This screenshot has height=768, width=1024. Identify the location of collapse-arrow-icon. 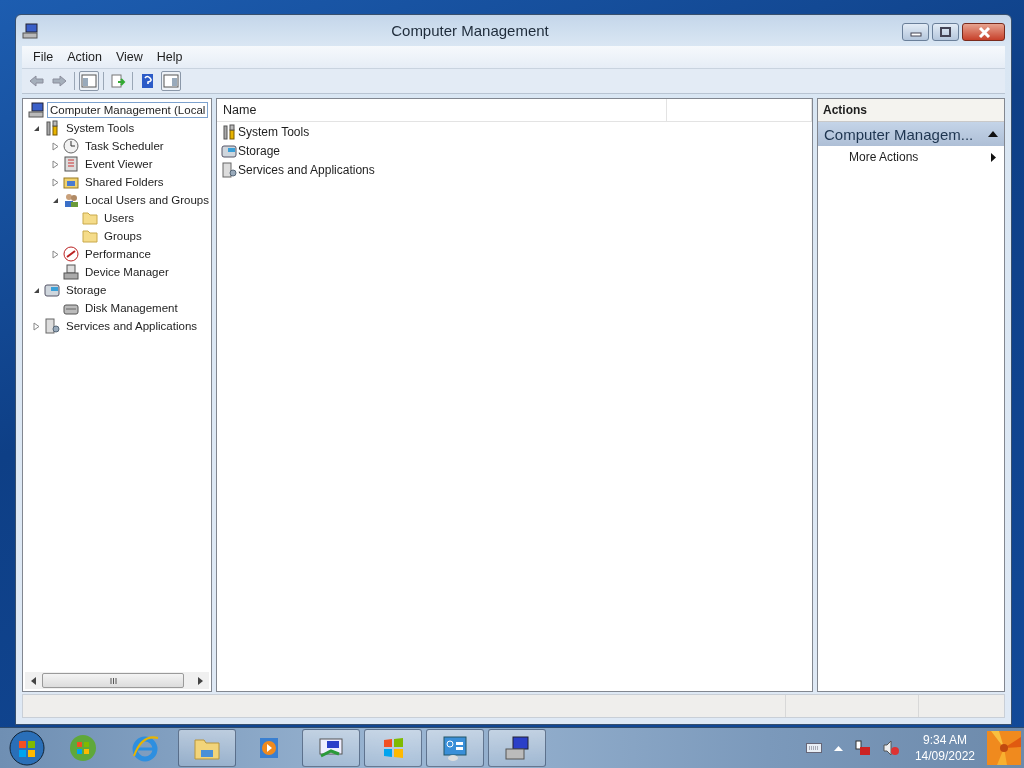
(993, 134).